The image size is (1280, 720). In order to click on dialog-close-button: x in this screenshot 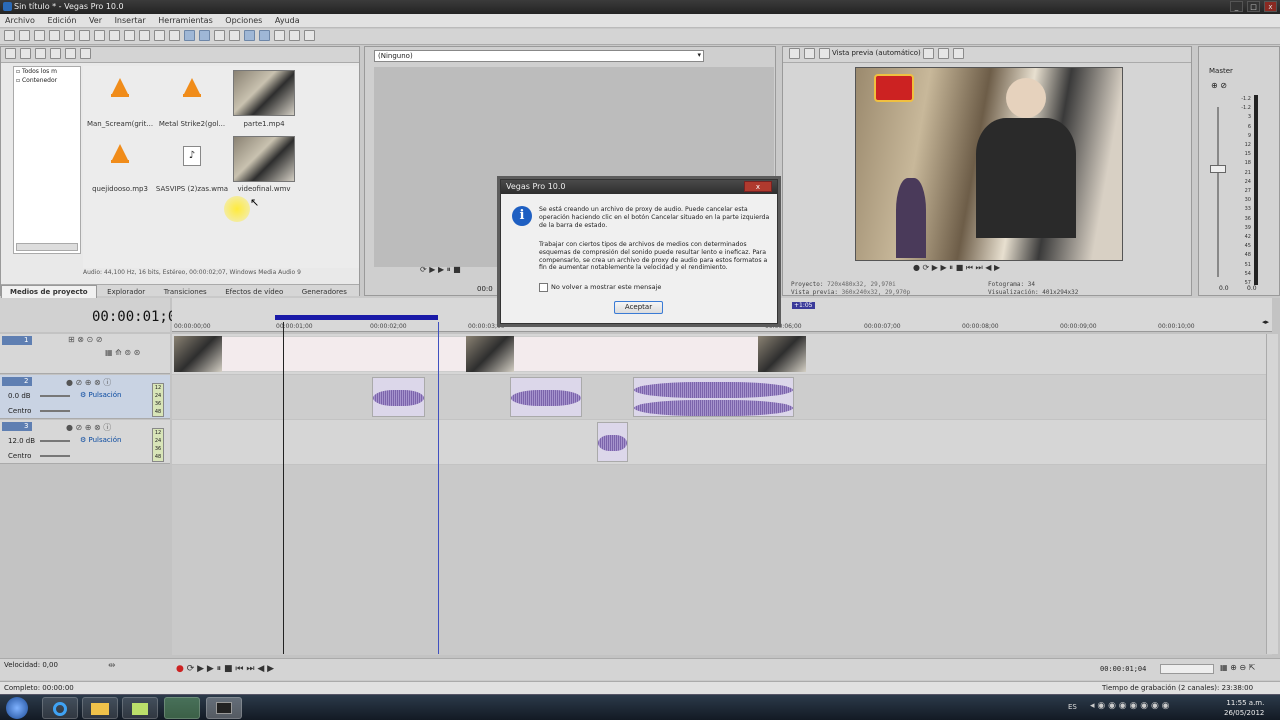, I will do `click(758, 186)`.